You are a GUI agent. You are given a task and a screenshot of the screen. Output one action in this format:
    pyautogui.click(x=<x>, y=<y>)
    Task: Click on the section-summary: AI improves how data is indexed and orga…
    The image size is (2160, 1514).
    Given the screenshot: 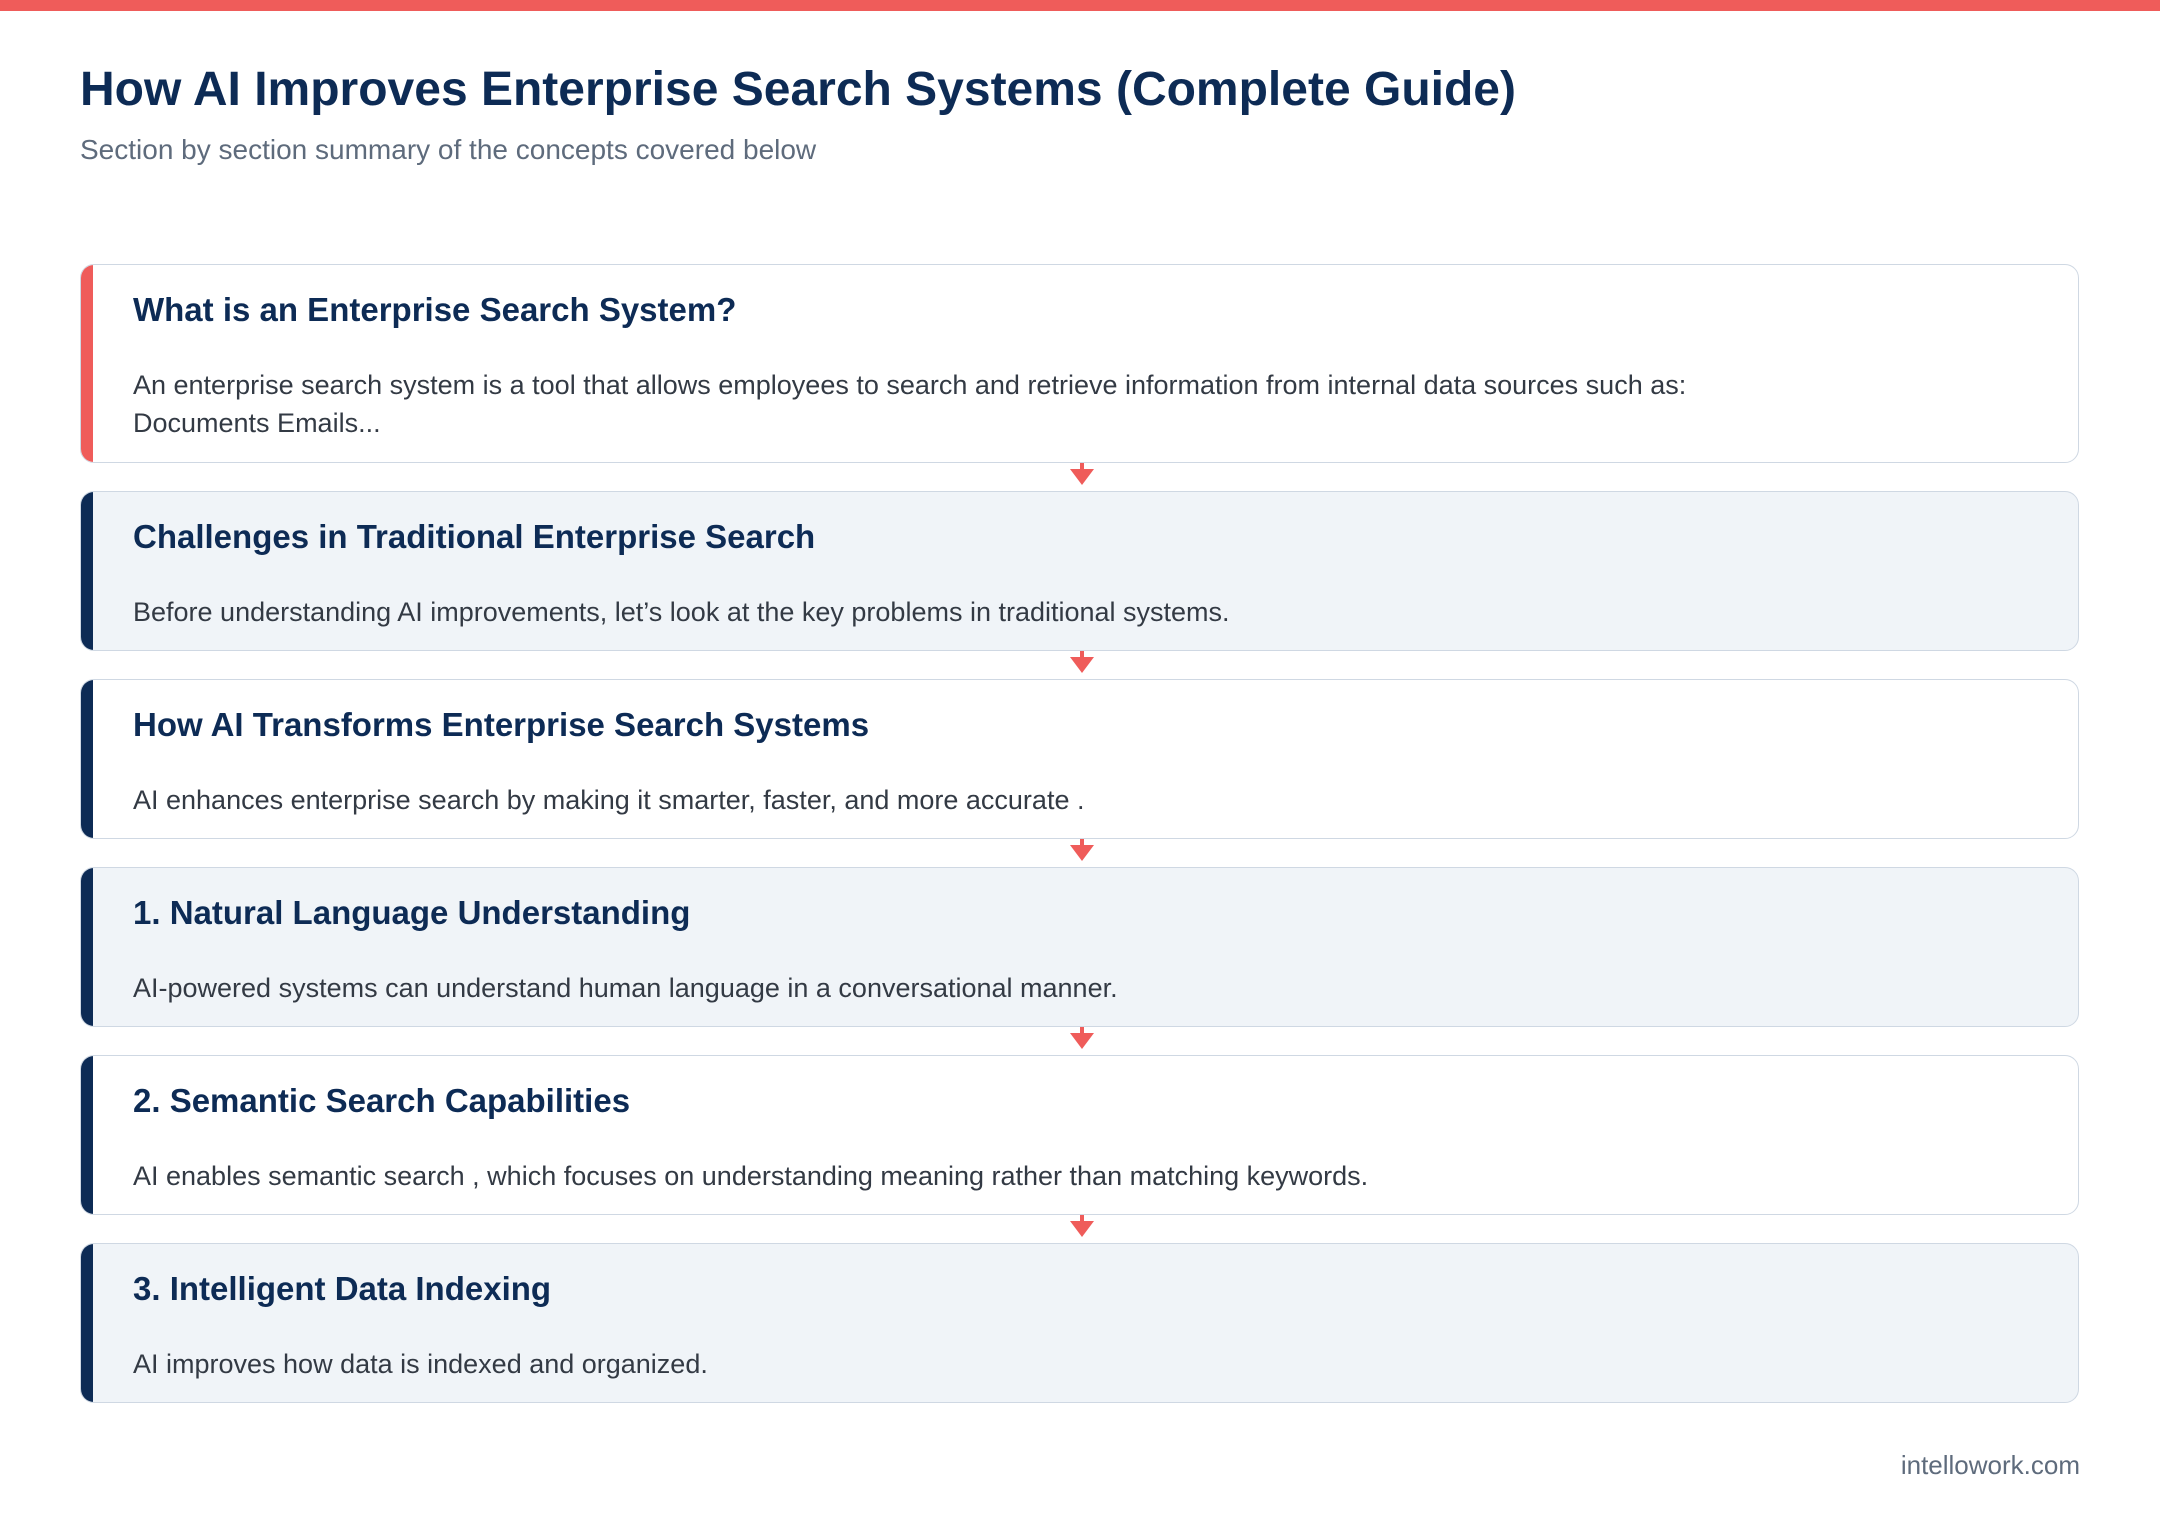 What is the action you would take?
    pyautogui.click(x=420, y=1364)
    